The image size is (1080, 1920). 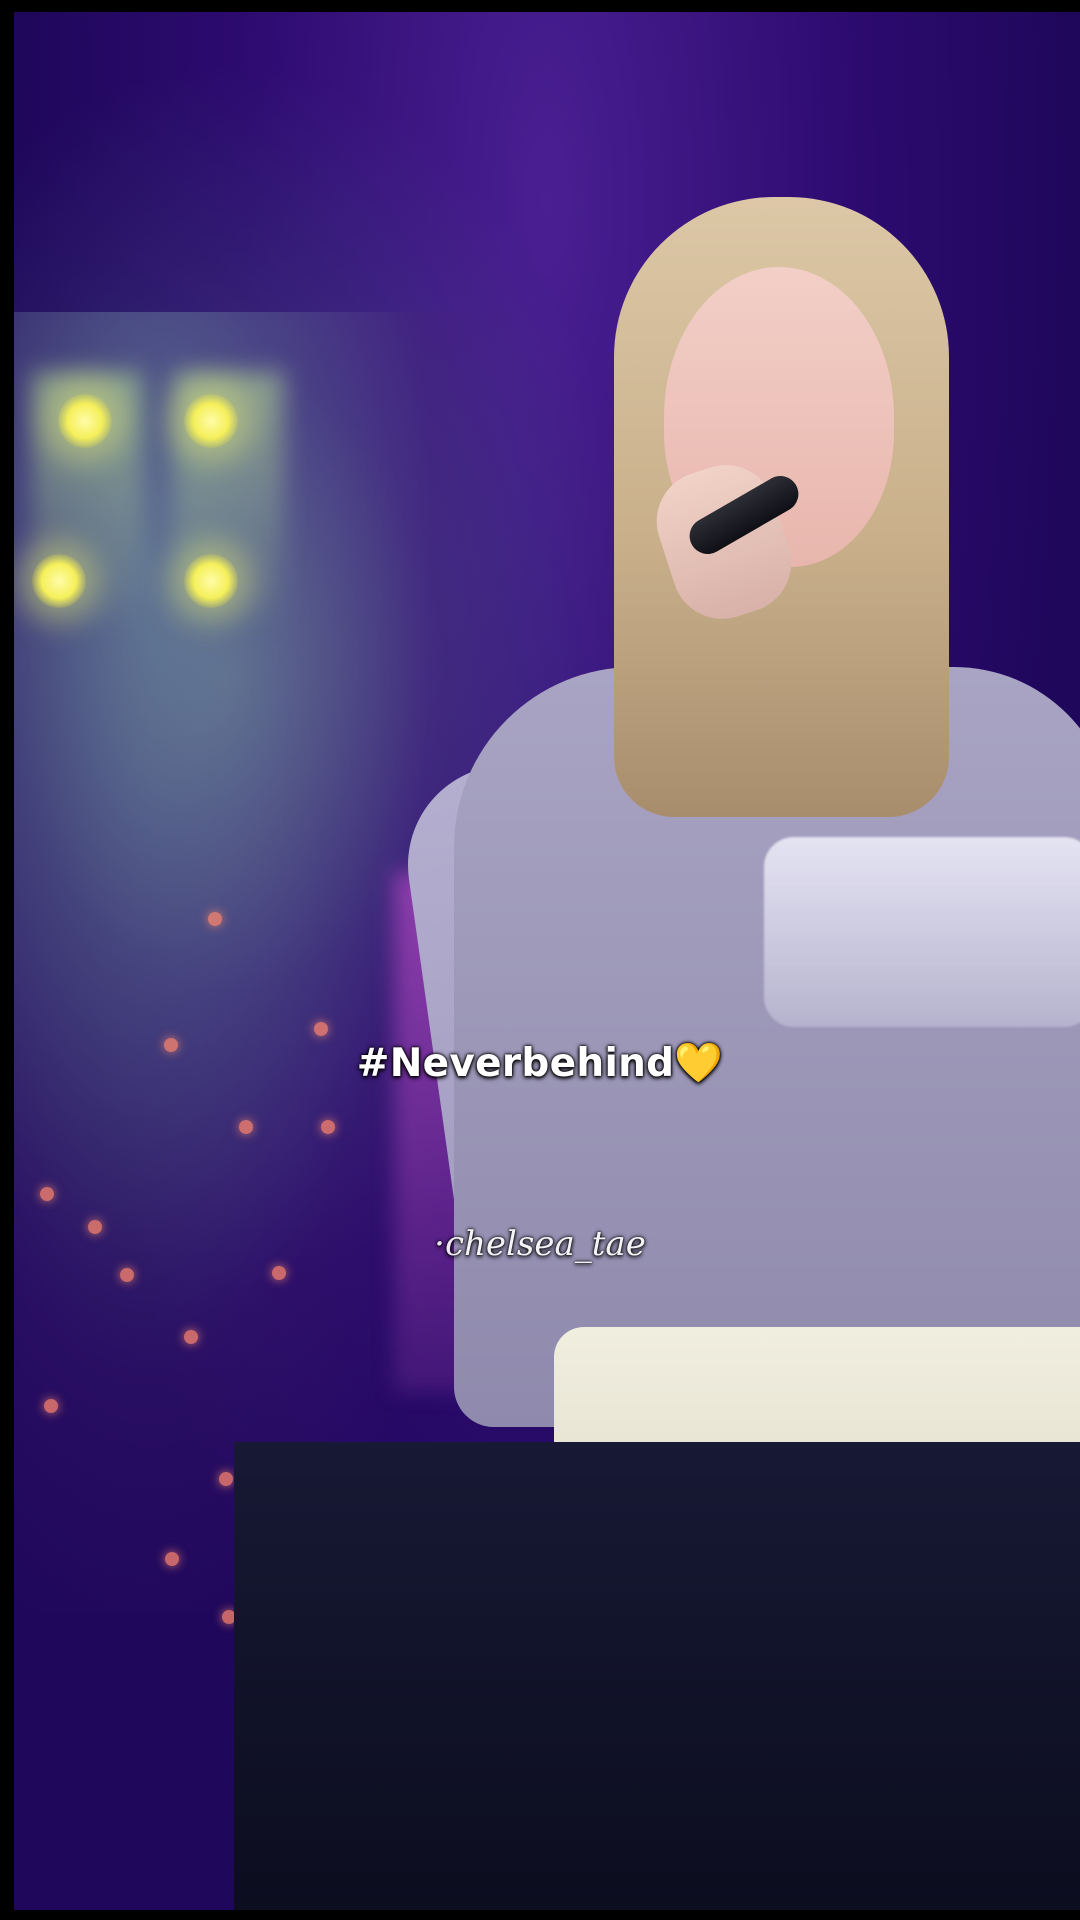 What do you see at coordinates (540, 1063) in the screenshot?
I see `hashtag-caption: #Neverbehind💛` at bounding box center [540, 1063].